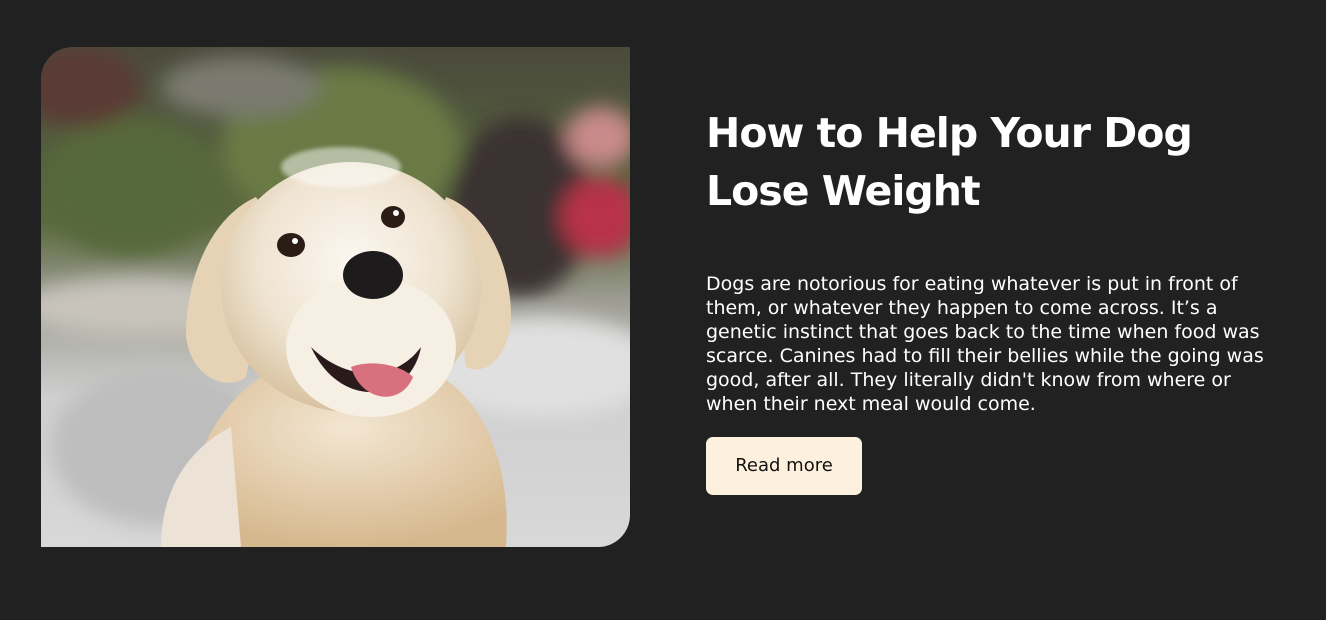  I want to click on read-more-button: Read more, so click(784, 466).